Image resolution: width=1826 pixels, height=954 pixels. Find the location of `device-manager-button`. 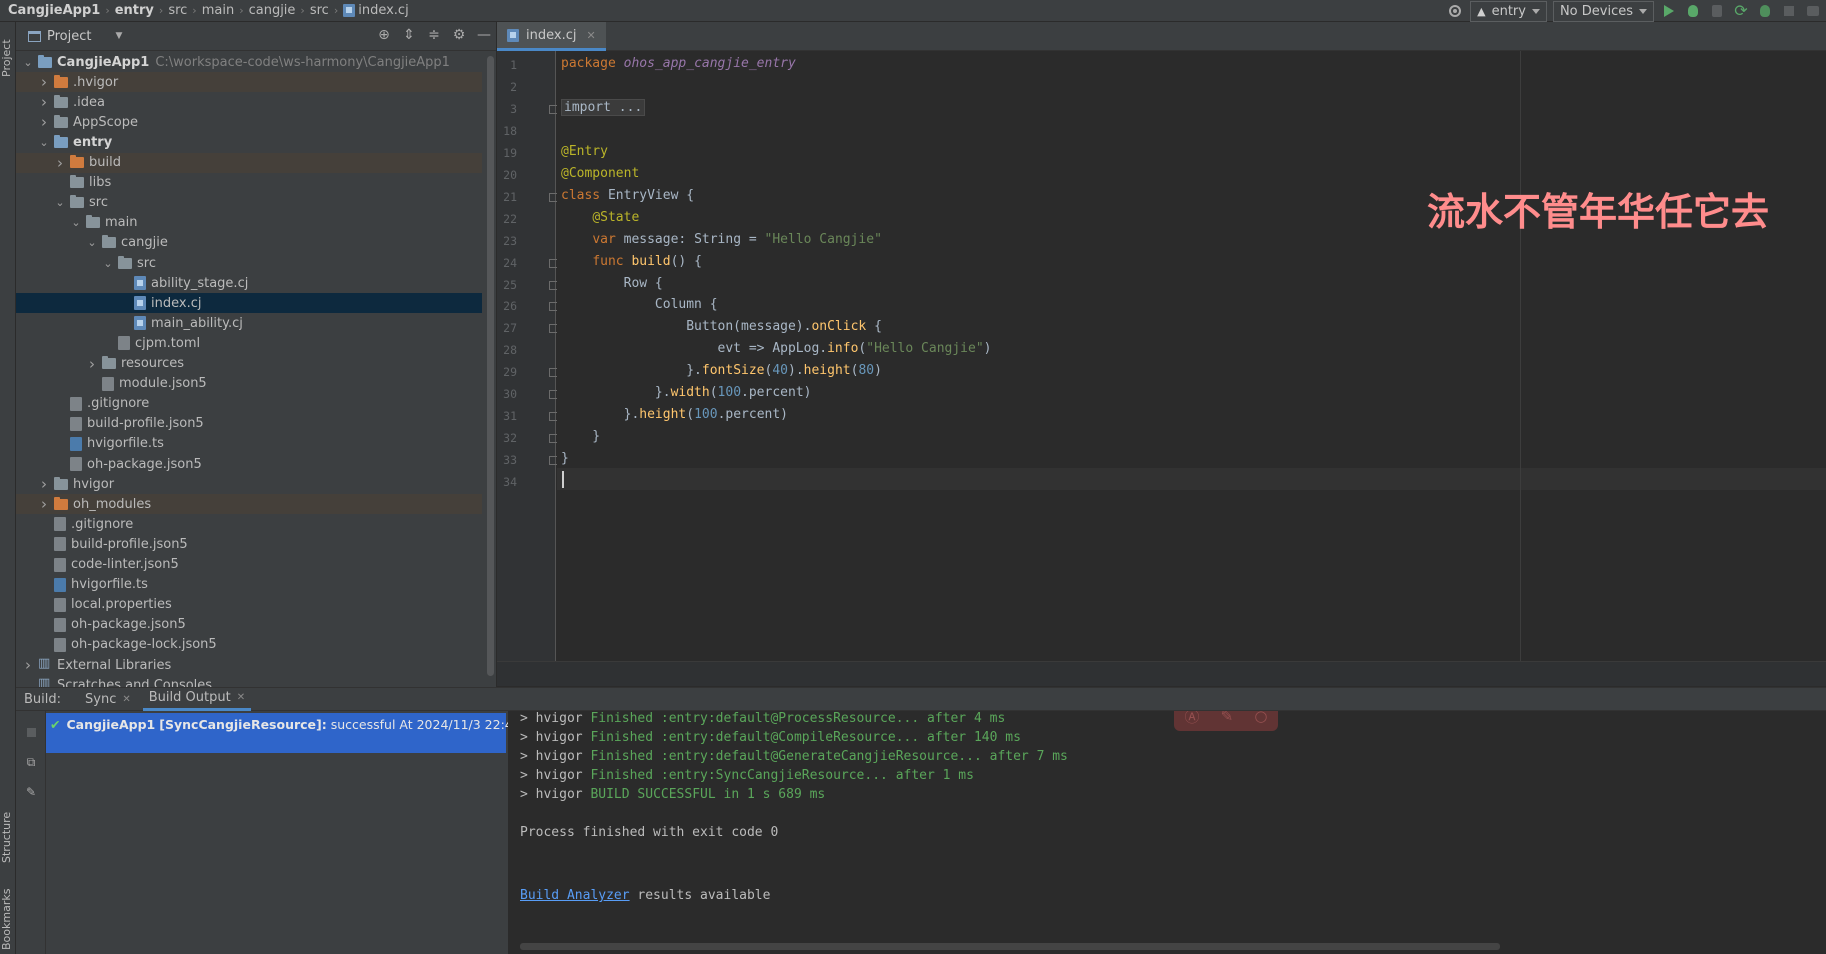

device-manager-button is located at coordinates (1813, 11).